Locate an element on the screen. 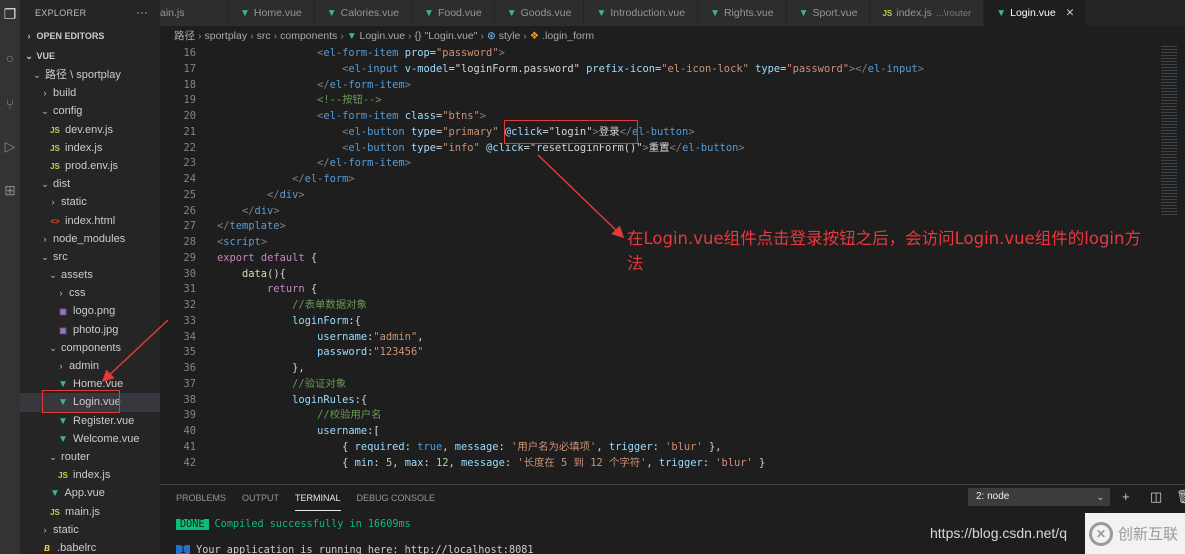 Image resolution: width=1185 pixels, height=554 pixels. line-number: 28 is located at coordinates (189, 242).